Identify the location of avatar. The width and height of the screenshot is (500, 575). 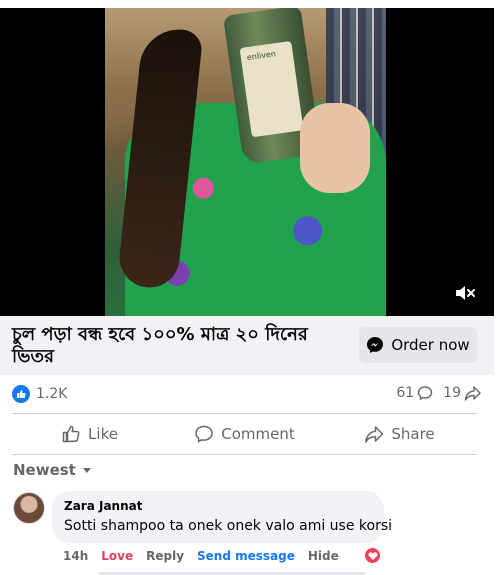
(29, 508).